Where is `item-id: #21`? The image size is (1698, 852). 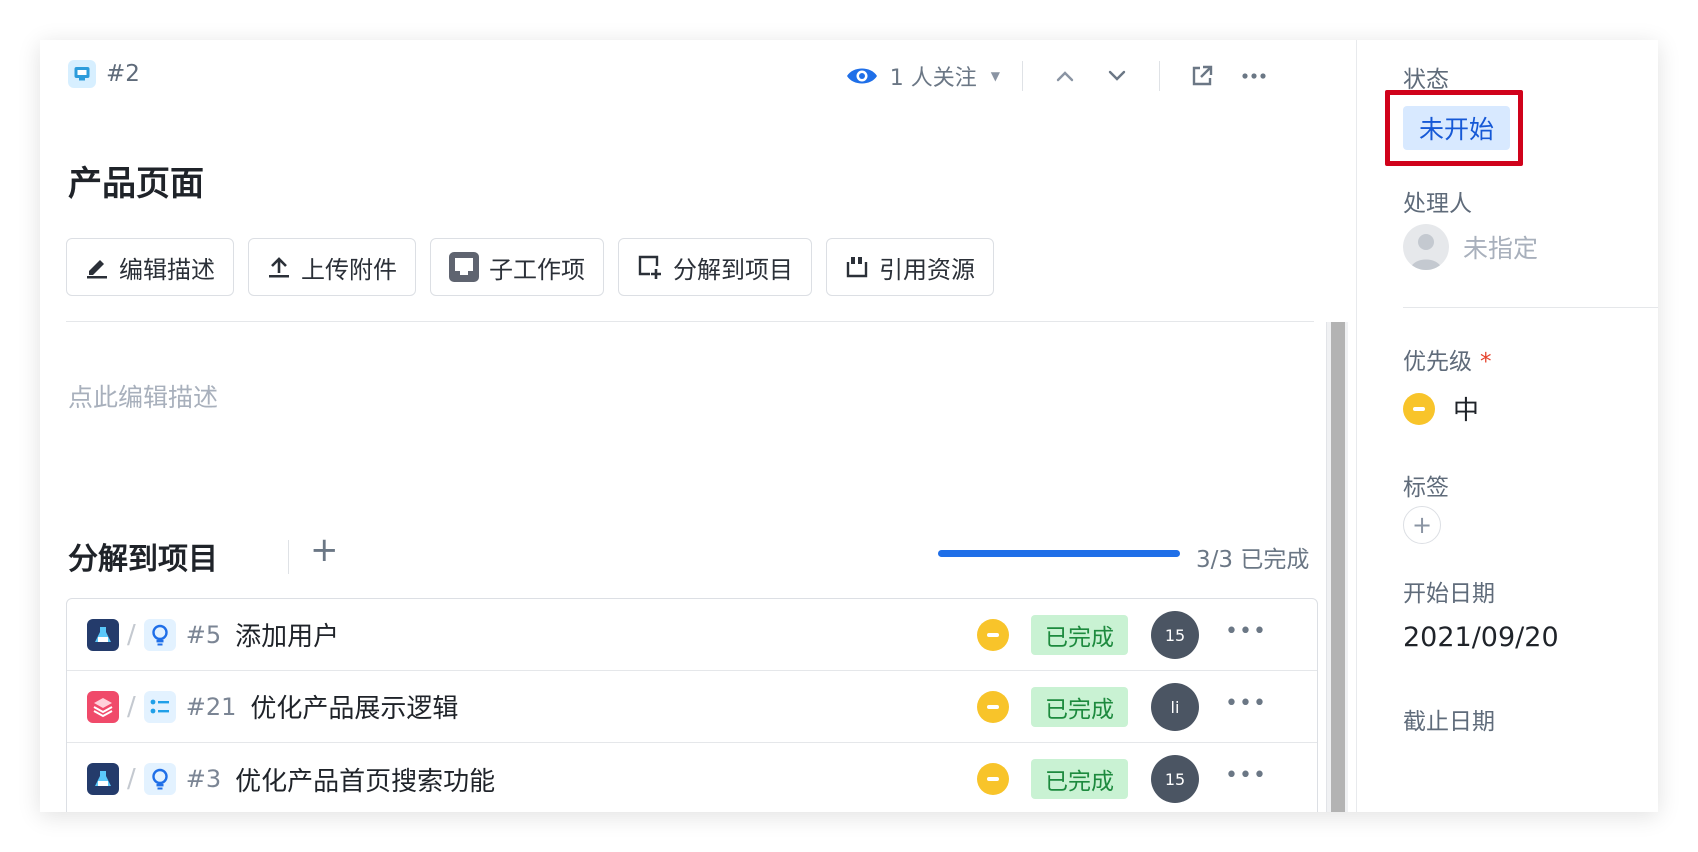
item-id: #21 is located at coordinates (211, 706).